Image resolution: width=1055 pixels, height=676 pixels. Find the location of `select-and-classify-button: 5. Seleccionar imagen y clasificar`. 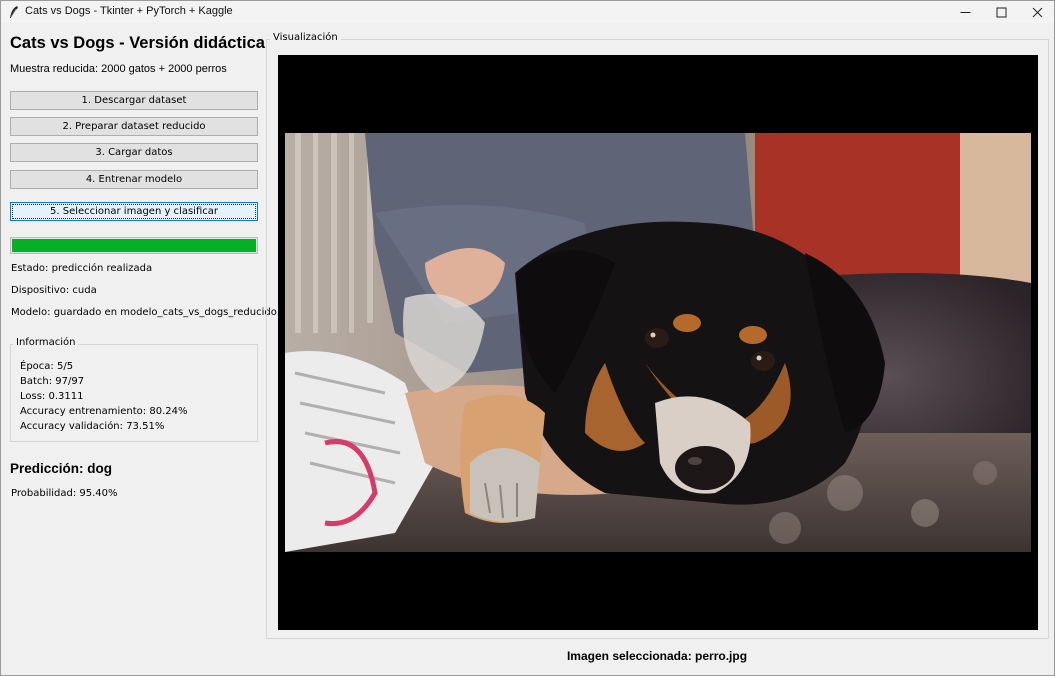

select-and-classify-button: 5. Seleccionar imagen y clasificar is located at coordinates (134, 211).